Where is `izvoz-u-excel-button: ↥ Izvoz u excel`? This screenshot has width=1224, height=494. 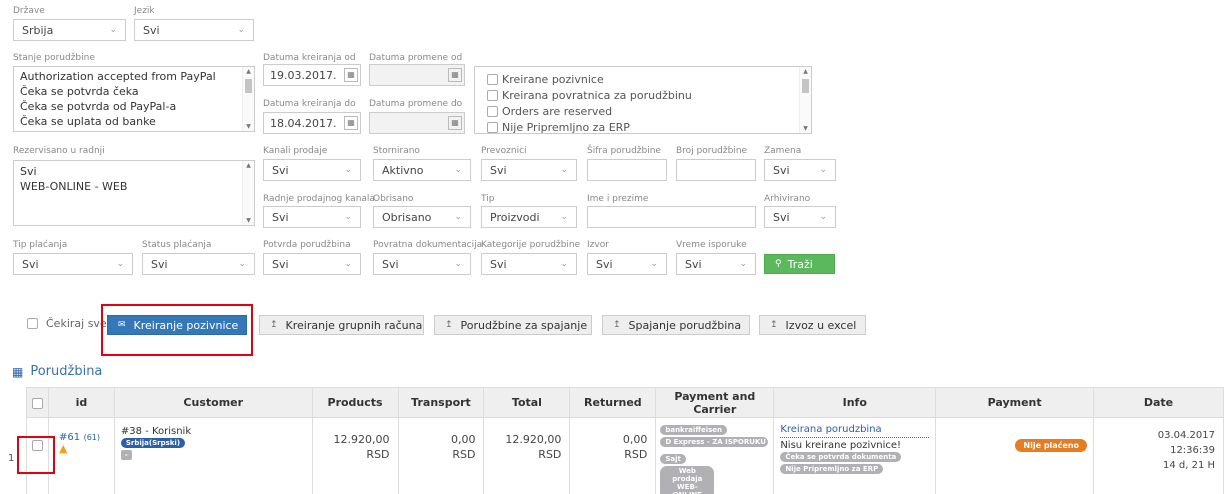 izvoz-u-excel-button: ↥ Izvoz u excel is located at coordinates (812, 325).